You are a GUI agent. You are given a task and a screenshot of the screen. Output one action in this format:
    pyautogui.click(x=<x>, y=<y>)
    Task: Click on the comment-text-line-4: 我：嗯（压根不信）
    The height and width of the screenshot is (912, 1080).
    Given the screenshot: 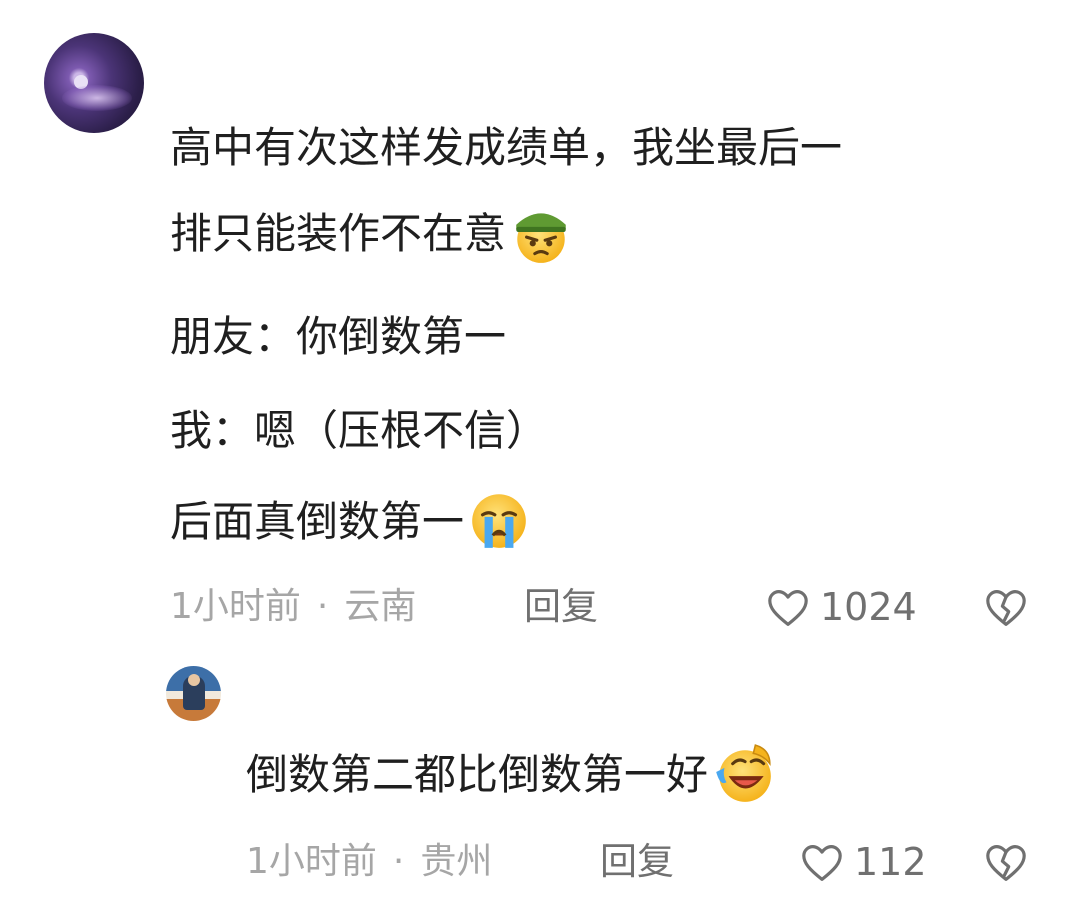 What is the action you would take?
    pyautogui.click(x=359, y=430)
    